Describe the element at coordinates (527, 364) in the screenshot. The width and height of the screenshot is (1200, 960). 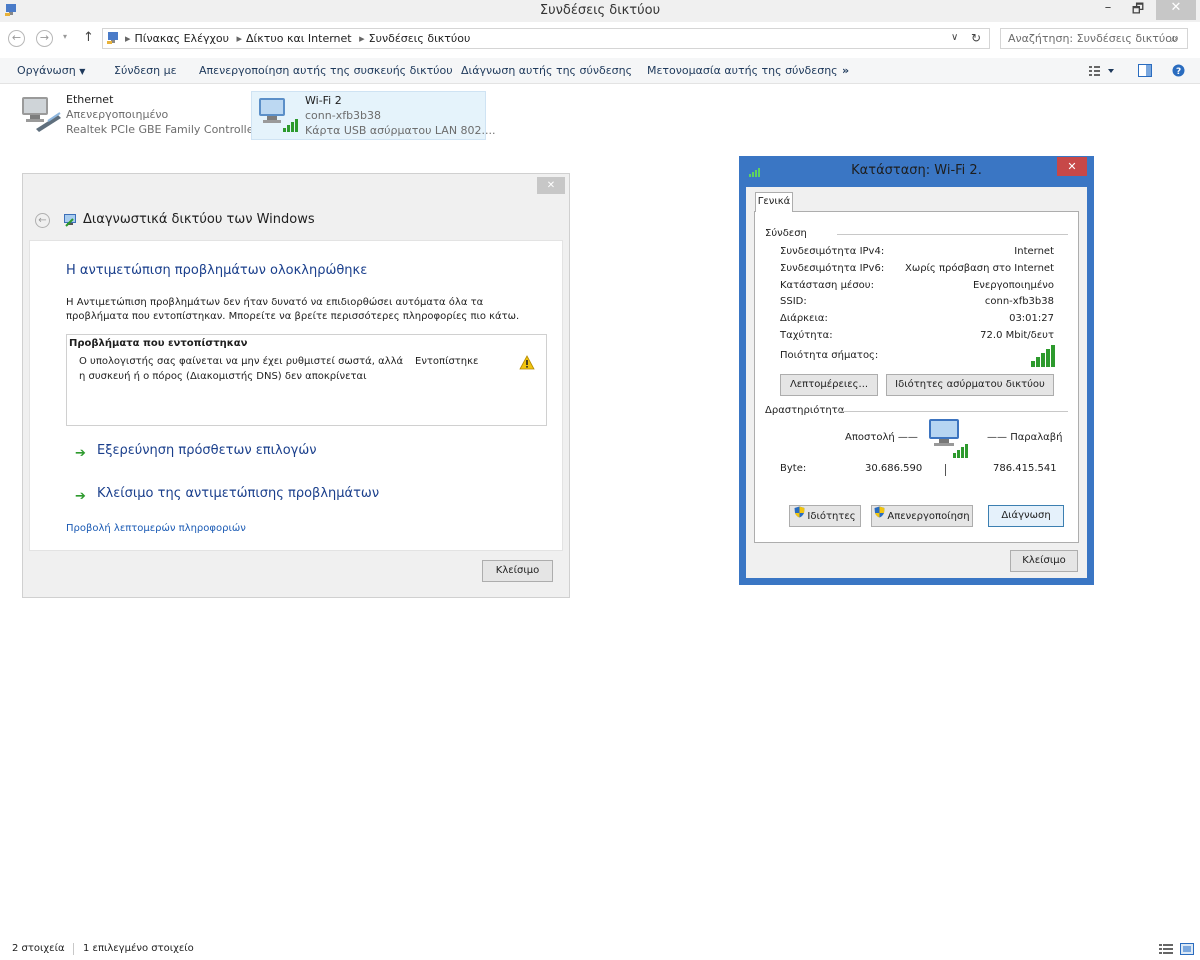
I see `warning-icon` at that location.